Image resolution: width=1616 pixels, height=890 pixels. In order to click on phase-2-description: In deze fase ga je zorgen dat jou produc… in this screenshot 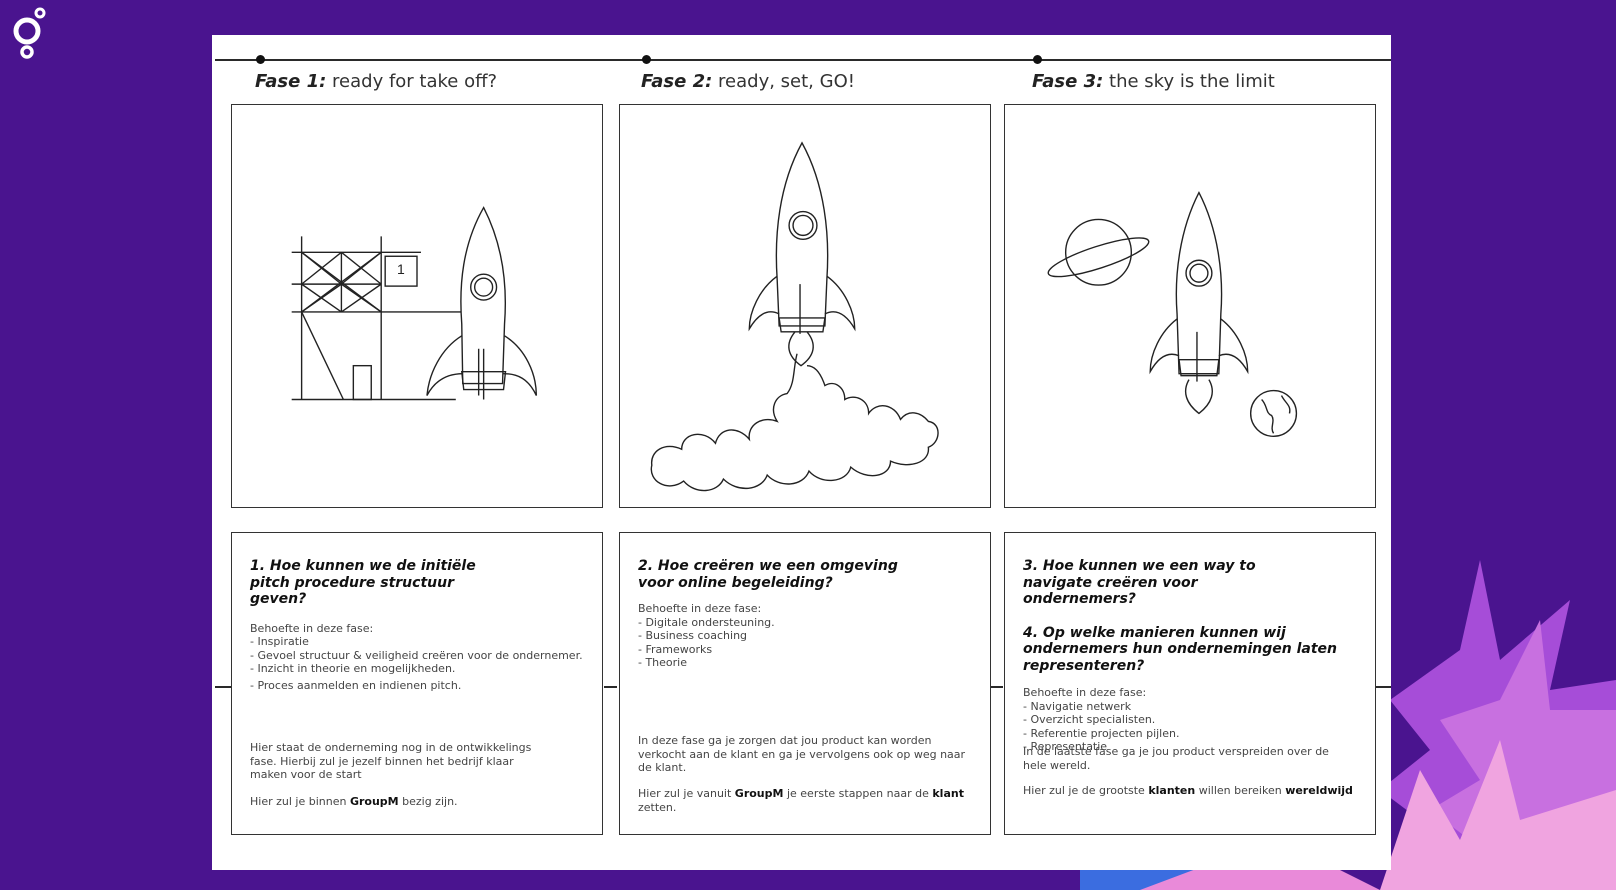, I will do `click(802, 754)`.